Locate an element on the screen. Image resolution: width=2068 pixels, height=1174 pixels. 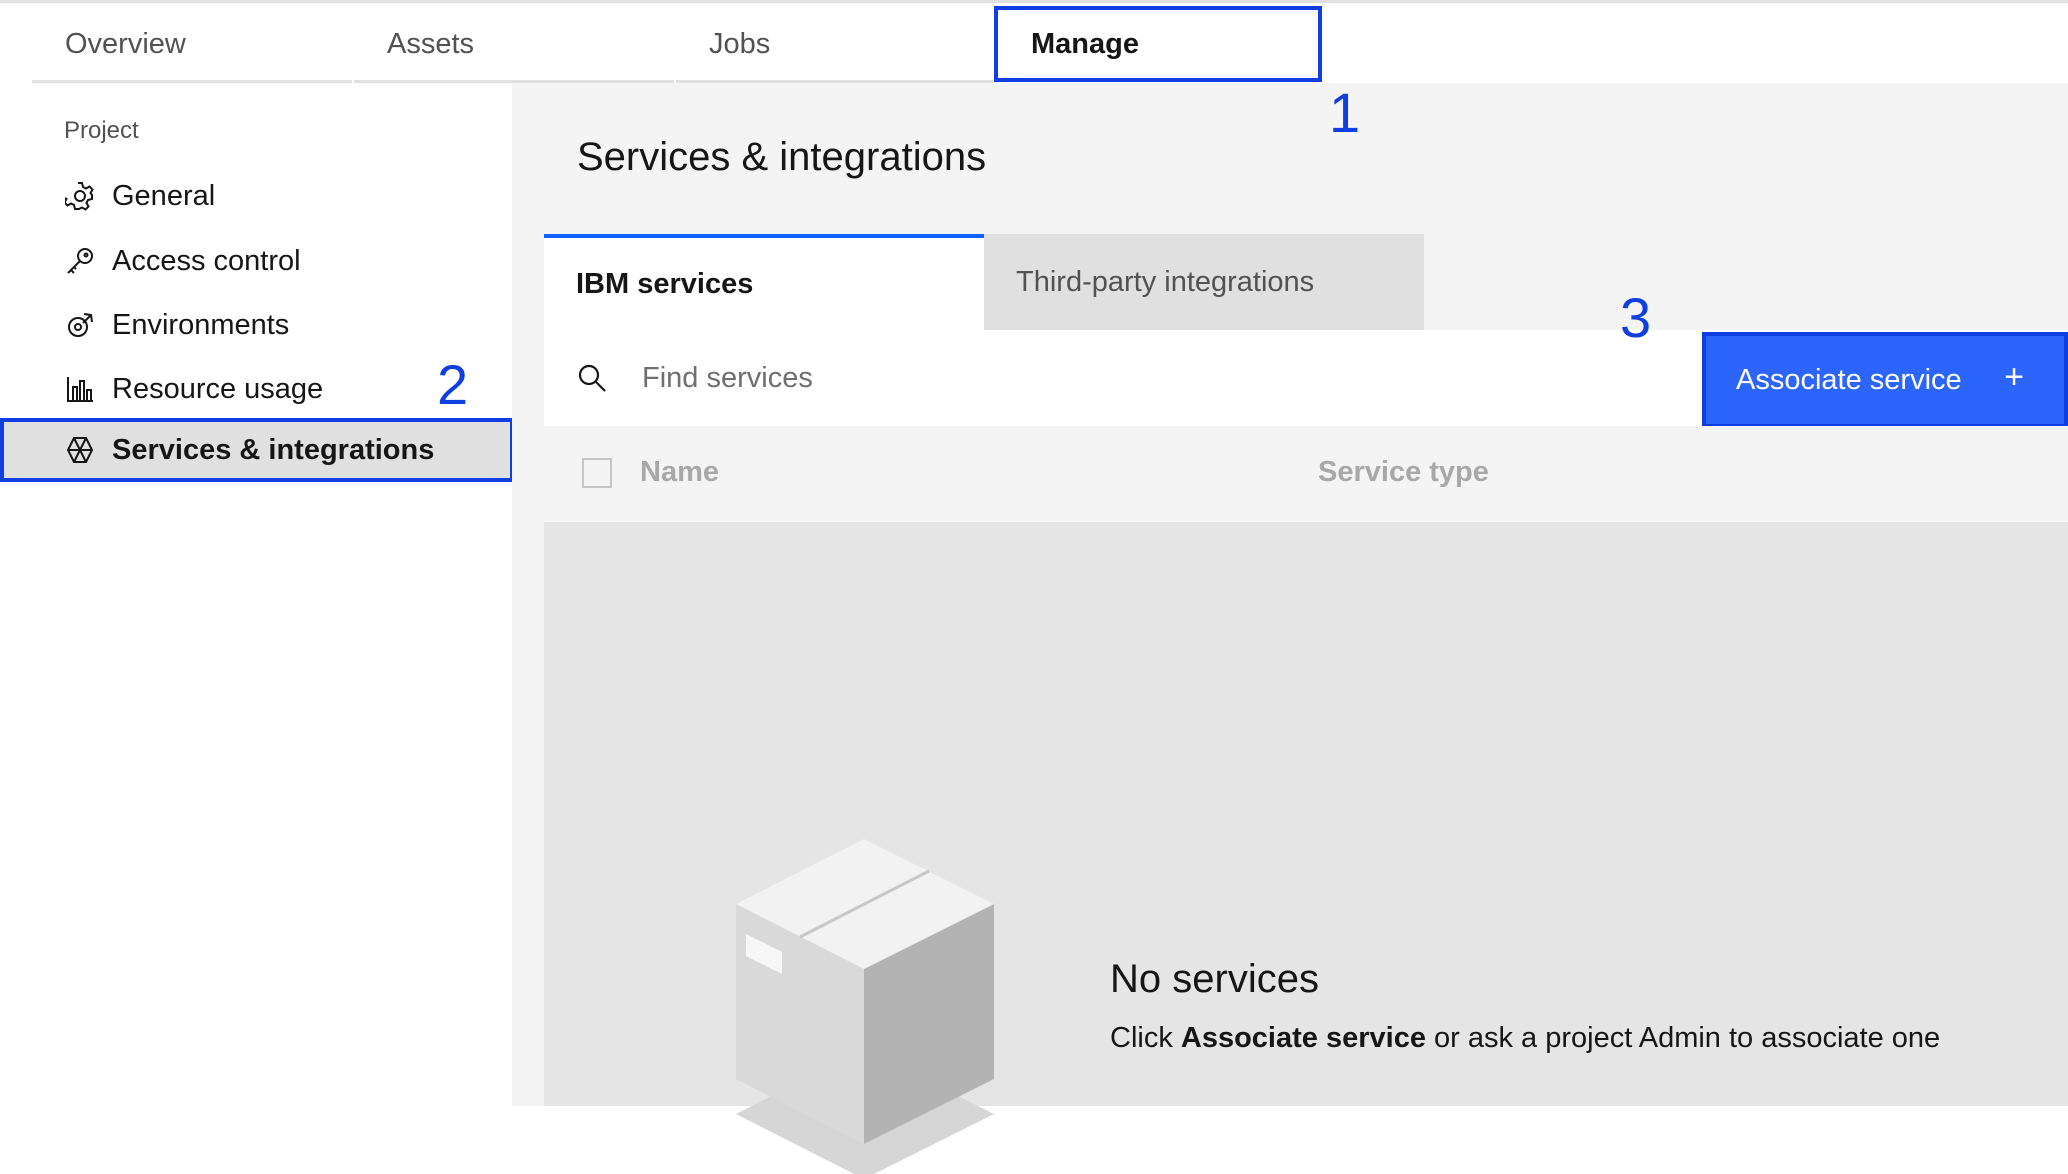
services-icon is located at coordinates (80, 450).